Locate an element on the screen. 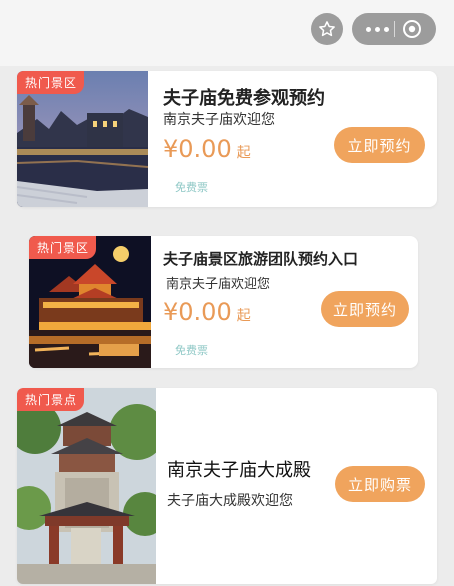  favorite-button is located at coordinates (327, 29).